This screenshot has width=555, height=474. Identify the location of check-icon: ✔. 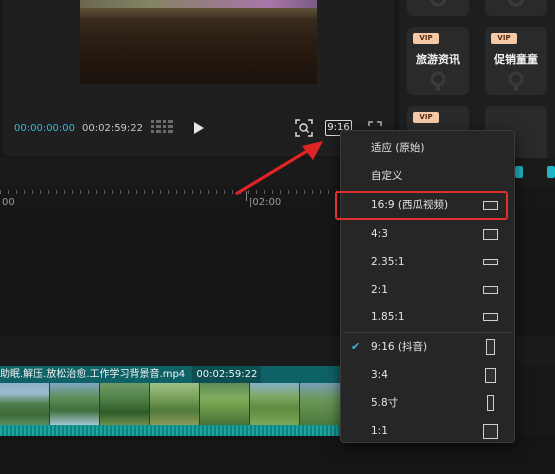
(356, 346).